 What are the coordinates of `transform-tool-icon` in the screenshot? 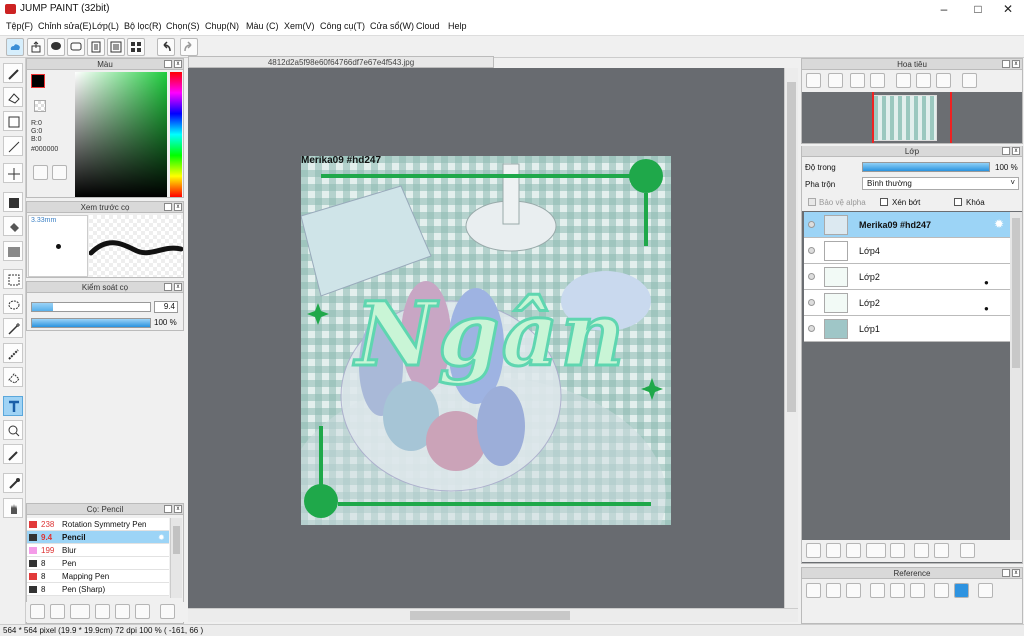 It's located at (13, 430).